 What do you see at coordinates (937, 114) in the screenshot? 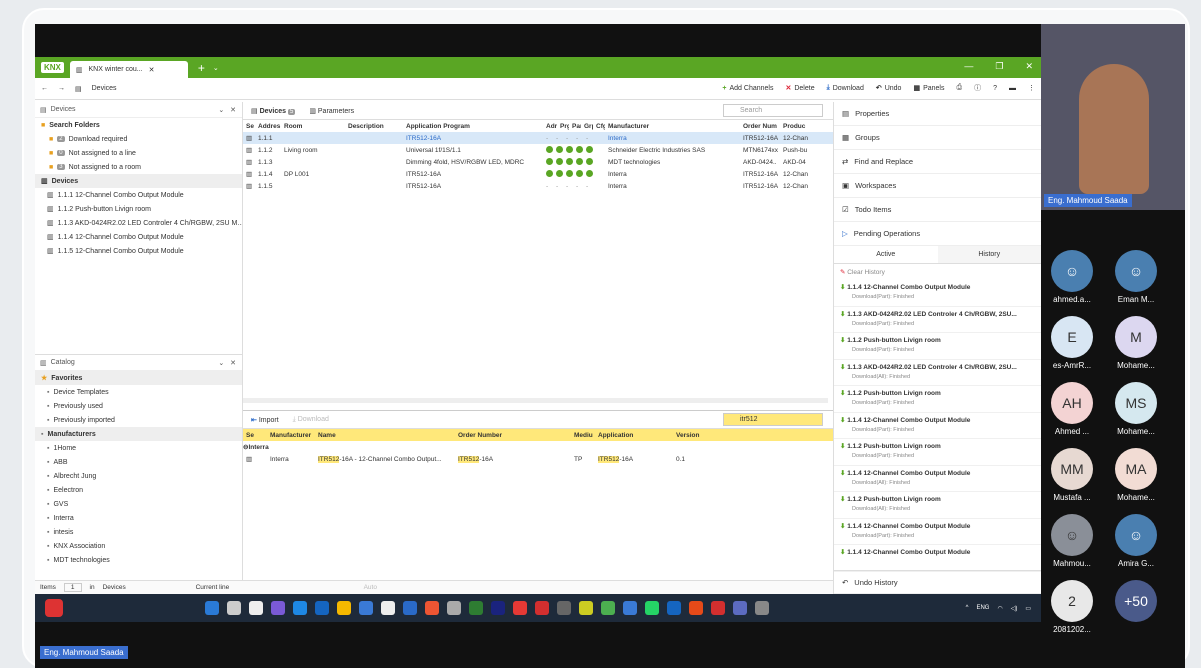
I see `properties-panel: ▤ Properties` at bounding box center [937, 114].